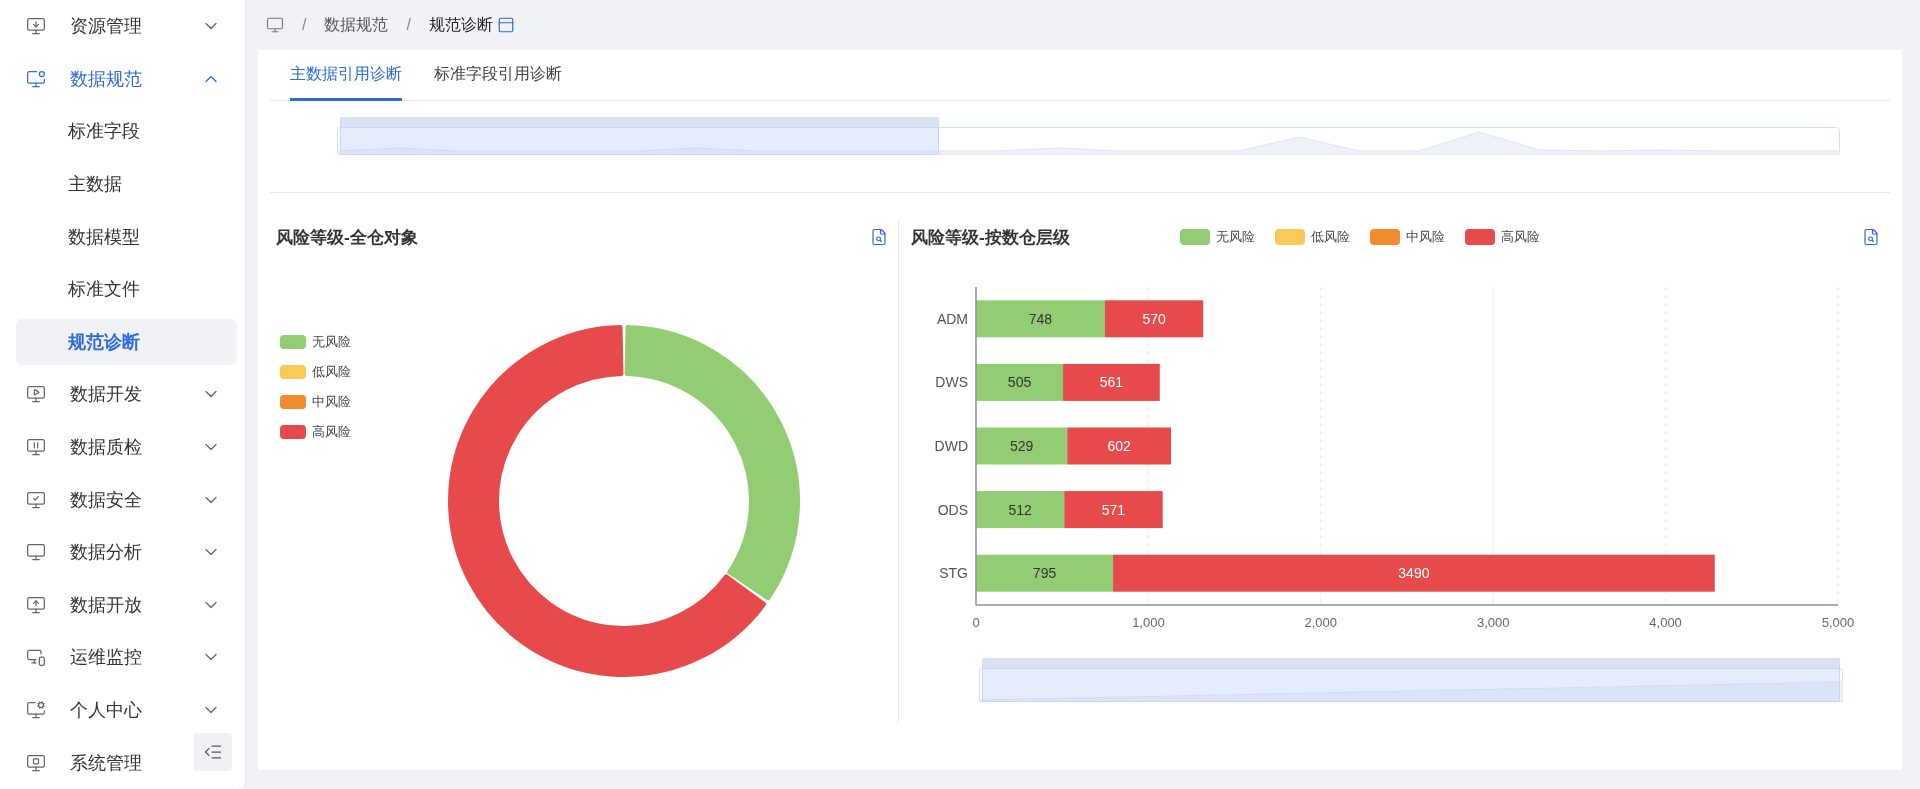 The height and width of the screenshot is (789, 1920). What do you see at coordinates (976, 622) in the screenshot?
I see `axis-tick-label: 0` at bounding box center [976, 622].